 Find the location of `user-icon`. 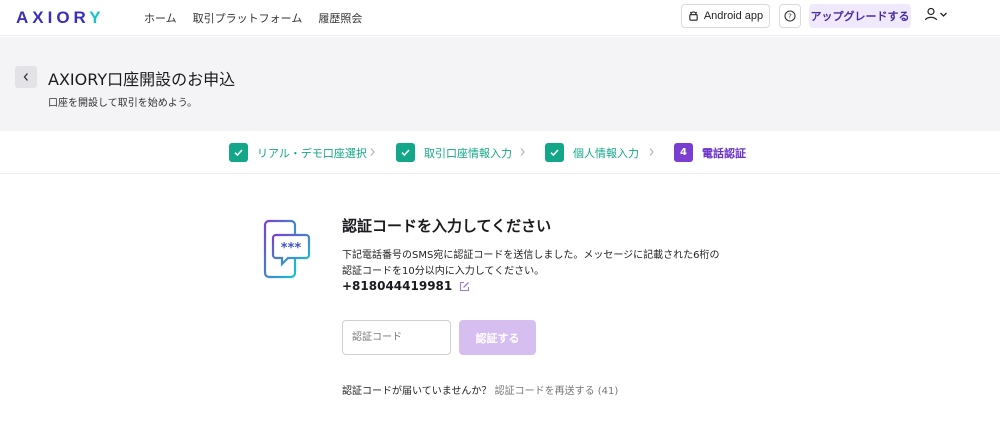

user-icon is located at coordinates (931, 14).